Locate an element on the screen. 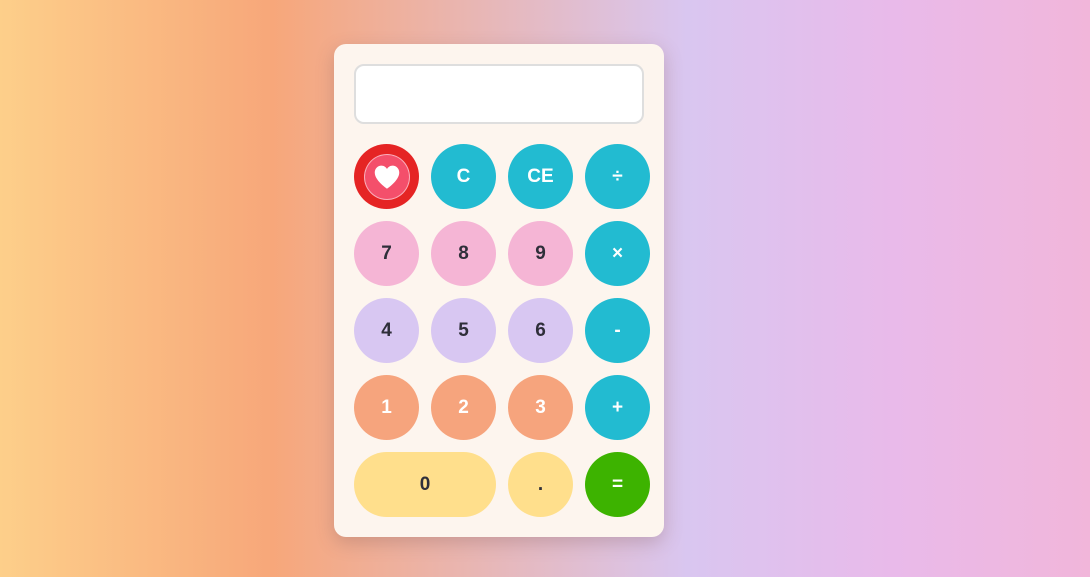 This screenshot has height=577, width=1090. clear-button: C is located at coordinates (463, 176).